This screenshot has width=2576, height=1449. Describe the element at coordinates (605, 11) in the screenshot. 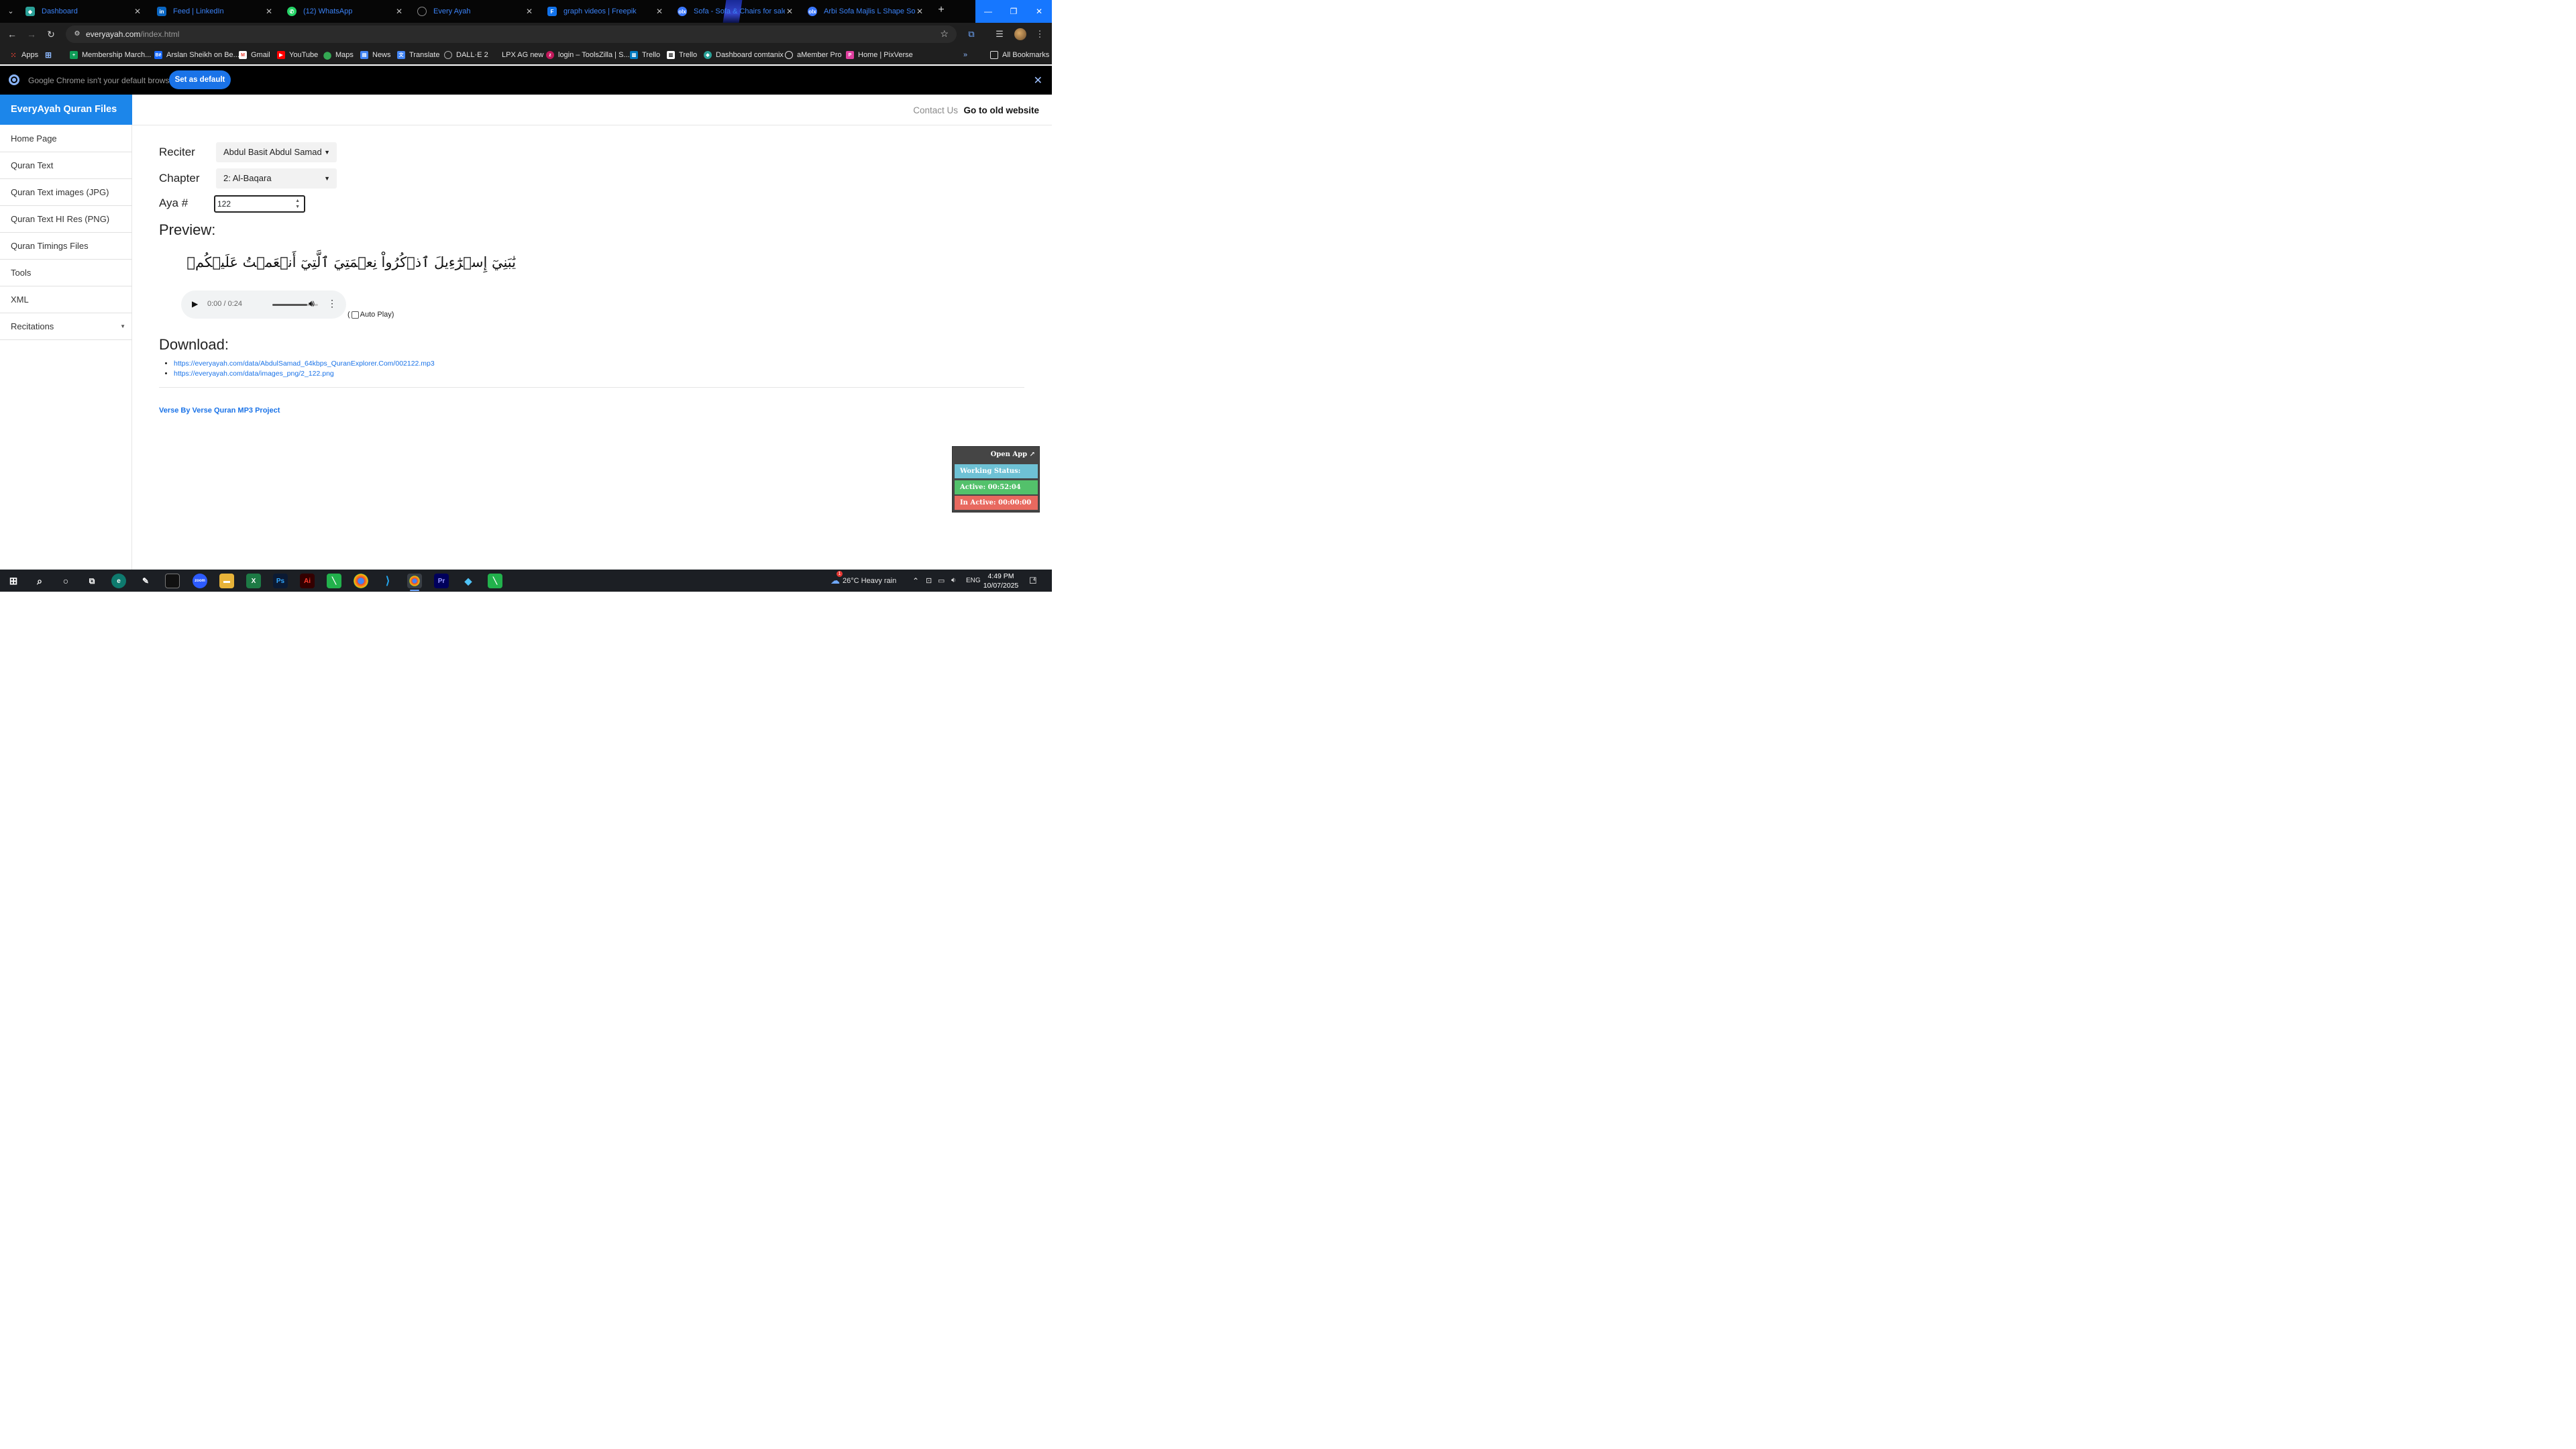

I see `tab-freepik: F graph videos | Freepik ✕` at that location.